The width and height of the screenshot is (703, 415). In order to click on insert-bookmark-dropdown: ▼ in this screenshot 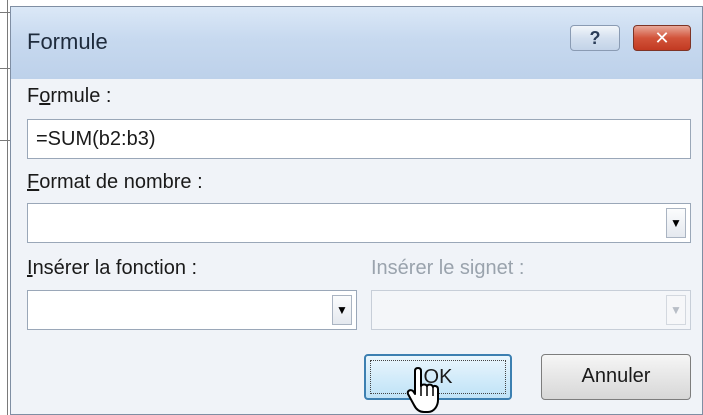, I will do `click(531, 310)`.